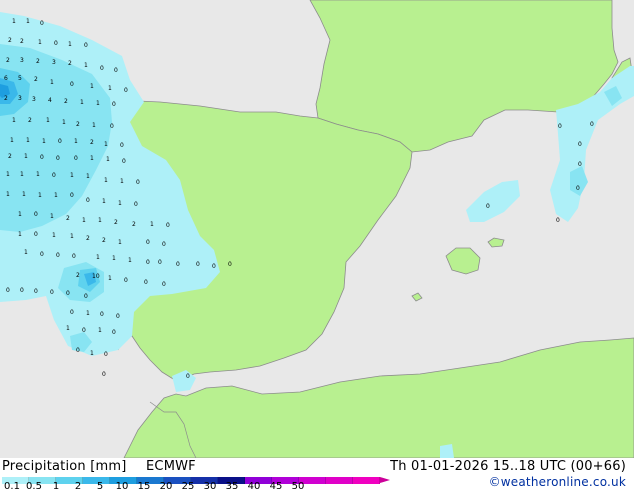 The height and width of the screenshot is (492, 634). I want to click on credit-link: ©weatheronline.co.uk, so click(557, 482).